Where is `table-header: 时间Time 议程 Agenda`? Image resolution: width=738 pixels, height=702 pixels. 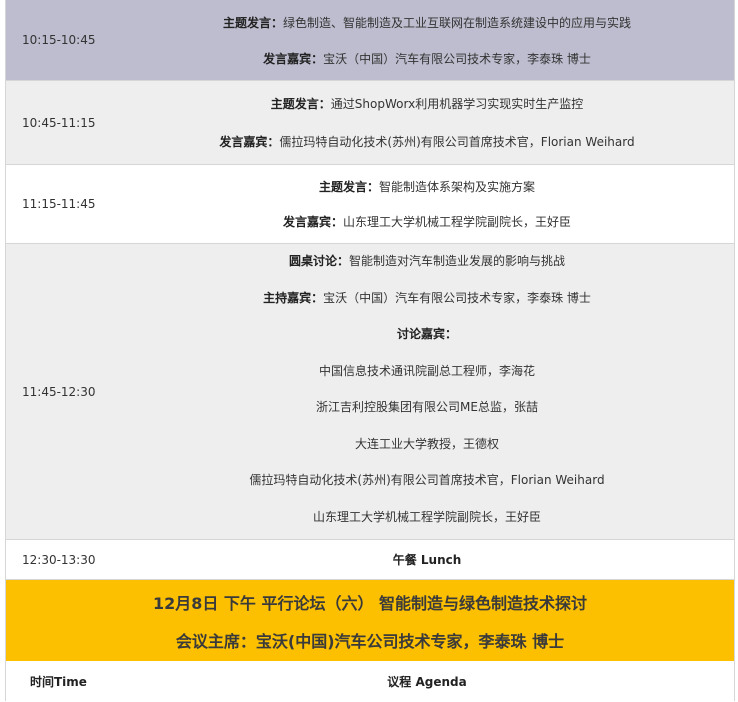
table-header: 时间Time 议程 Agenda is located at coordinates (370, 681).